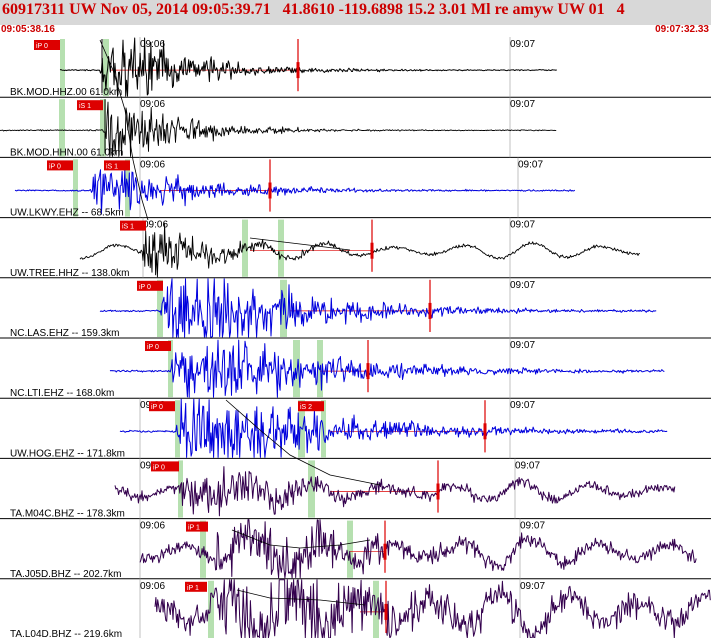  I want to click on station-label: UW.TREE.HHZ -- 138.0km, so click(69, 273).